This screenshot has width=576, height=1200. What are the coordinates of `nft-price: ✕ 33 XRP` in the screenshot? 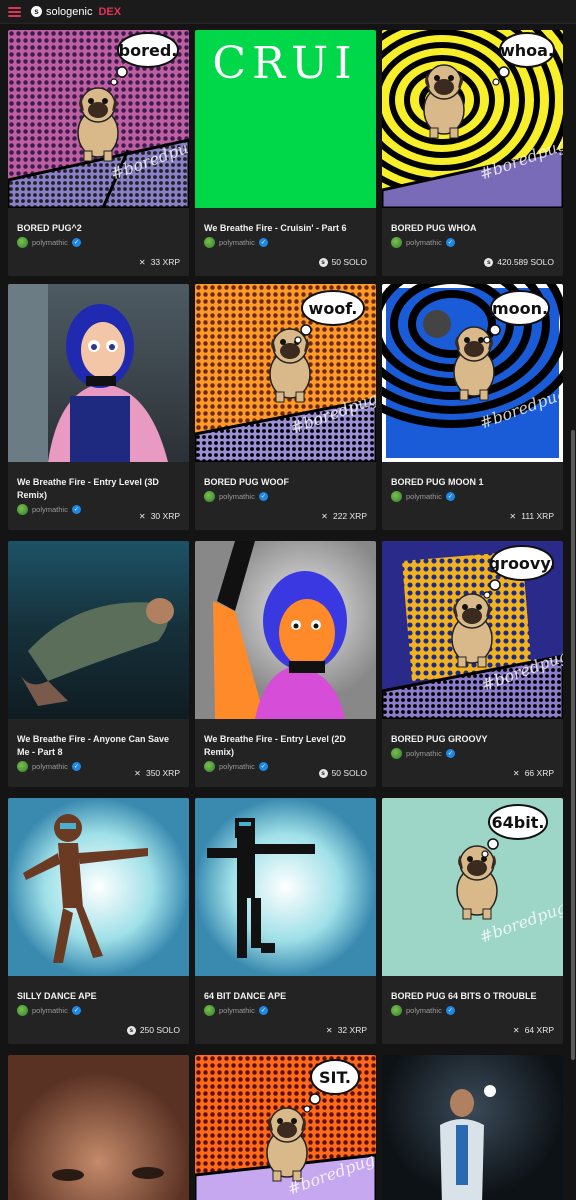 It's located at (159, 262).